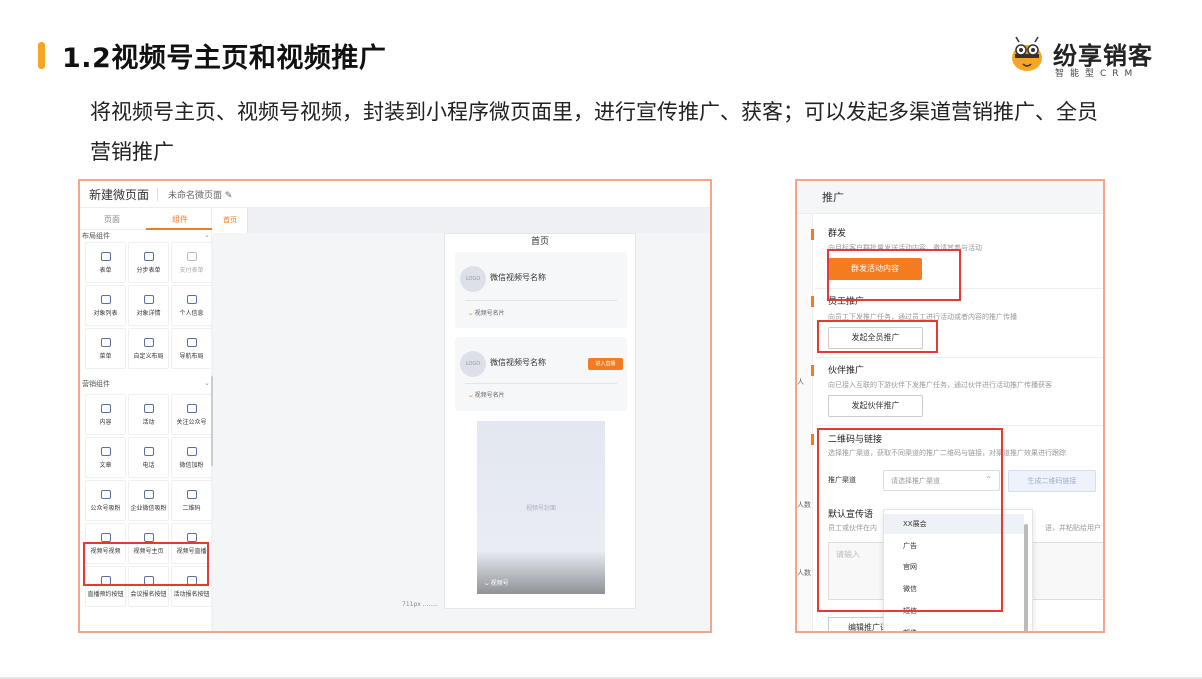 The image size is (1202, 679). What do you see at coordinates (105, 537) in the screenshot?
I see `video-icon` at bounding box center [105, 537].